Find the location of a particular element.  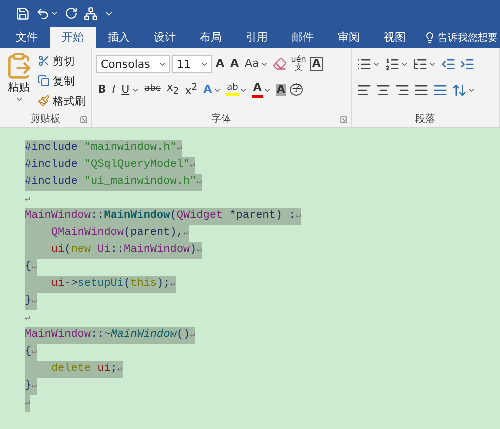

scissors-icon is located at coordinates (44, 61).